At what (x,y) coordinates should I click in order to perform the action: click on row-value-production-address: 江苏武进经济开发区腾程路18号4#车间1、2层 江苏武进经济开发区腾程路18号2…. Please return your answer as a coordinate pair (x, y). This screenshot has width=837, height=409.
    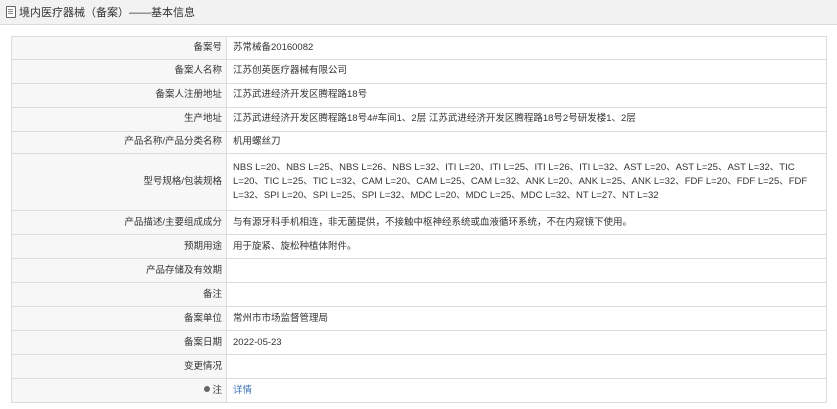
    Looking at the image, I should click on (526, 119).